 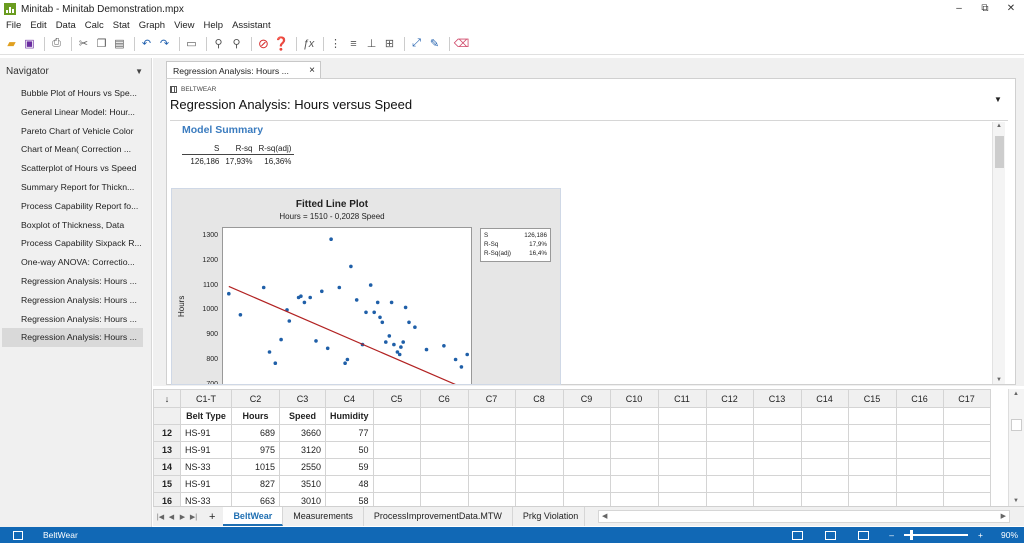 I want to click on menu-view: View, so click(x=184, y=25).